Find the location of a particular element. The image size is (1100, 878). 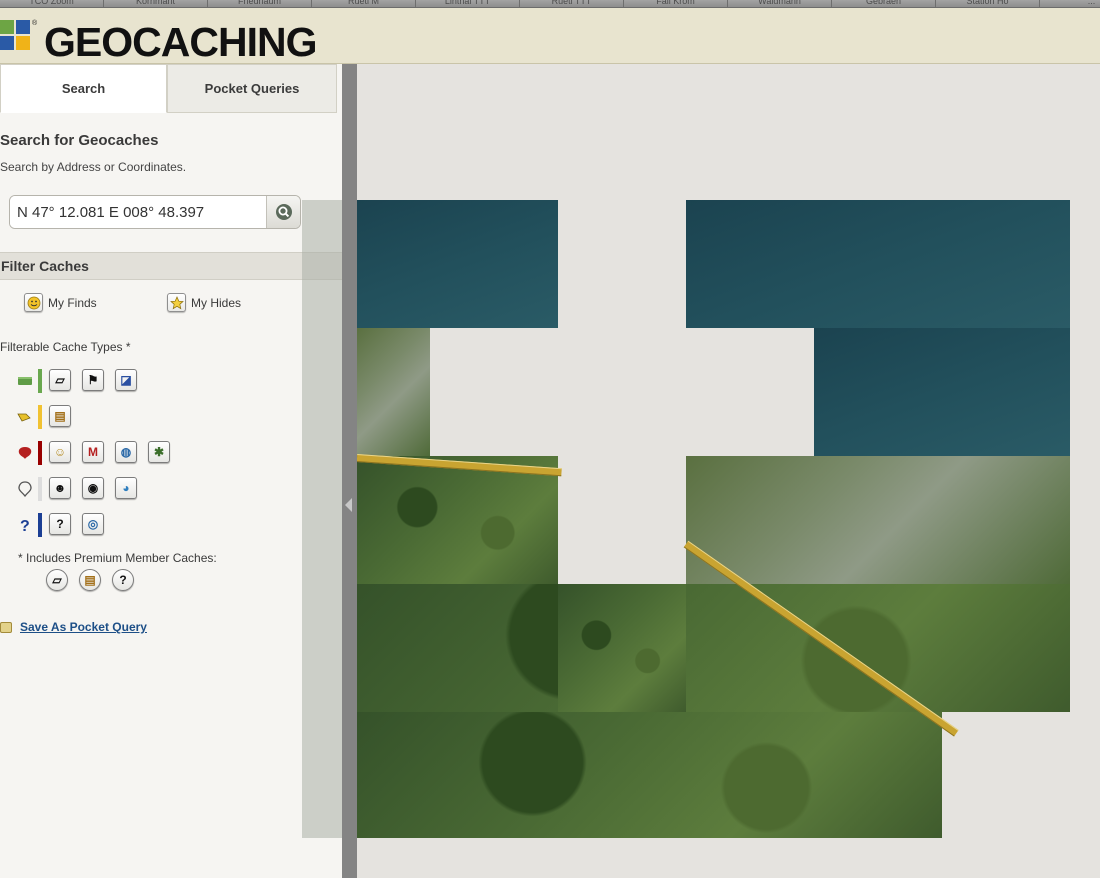

traditional-cache-checkbox: ▱ is located at coordinates (60, 380).